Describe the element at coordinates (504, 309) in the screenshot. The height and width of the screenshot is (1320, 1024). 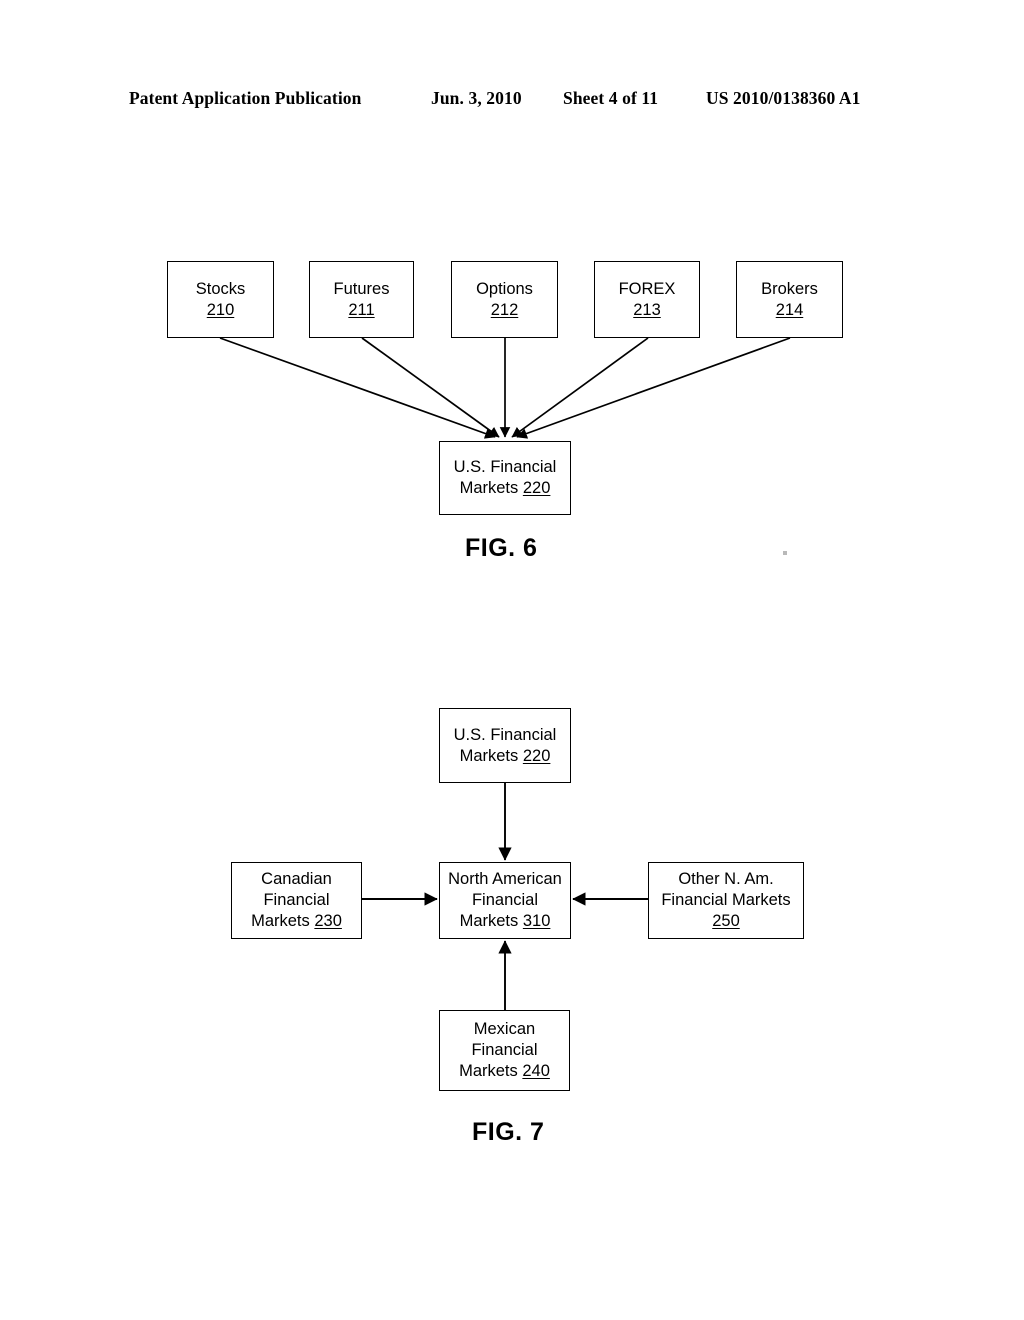
I see `node-options-ref: 212` at that location.